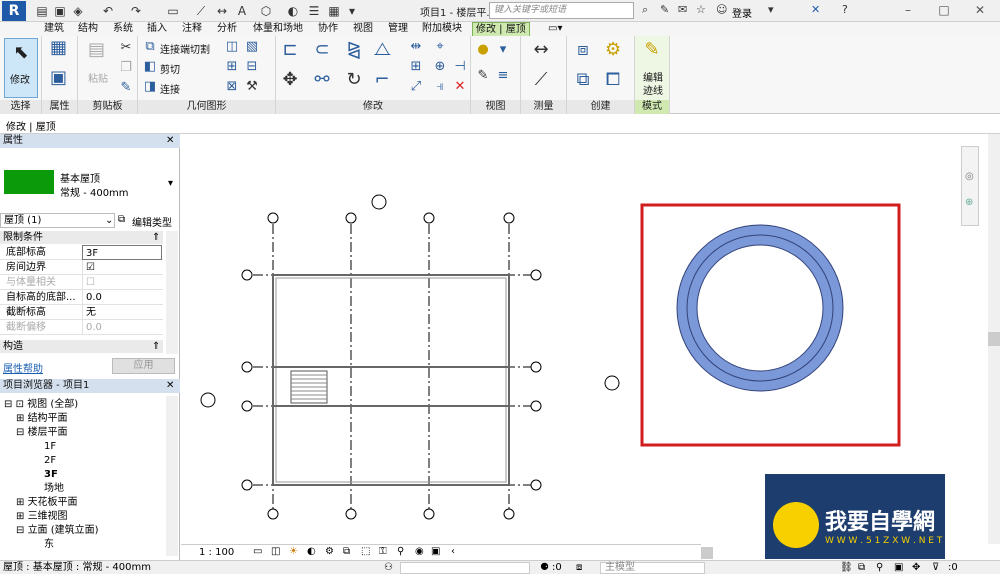 The height and width of the screenshot is (575, 1000). What do you see at coordinates (275, 551) in the screenshot?
I see `visual-style-icon: ◫` at bounding box center [275, 551].